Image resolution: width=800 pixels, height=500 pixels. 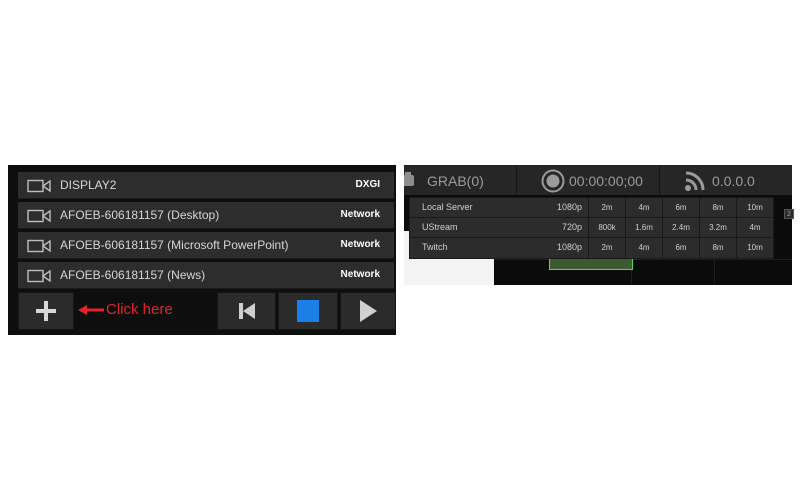 I want to click on red-arrow-icon, so click(x=91, y=310).